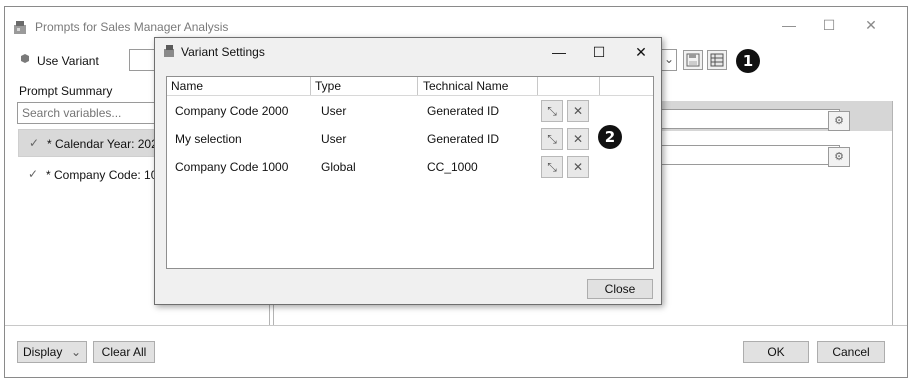 The width and height of the screenshot is (912, 384). Describe the element at coordinates (693, 60) in the screenshot. I see `save-variant-icon` at that location.